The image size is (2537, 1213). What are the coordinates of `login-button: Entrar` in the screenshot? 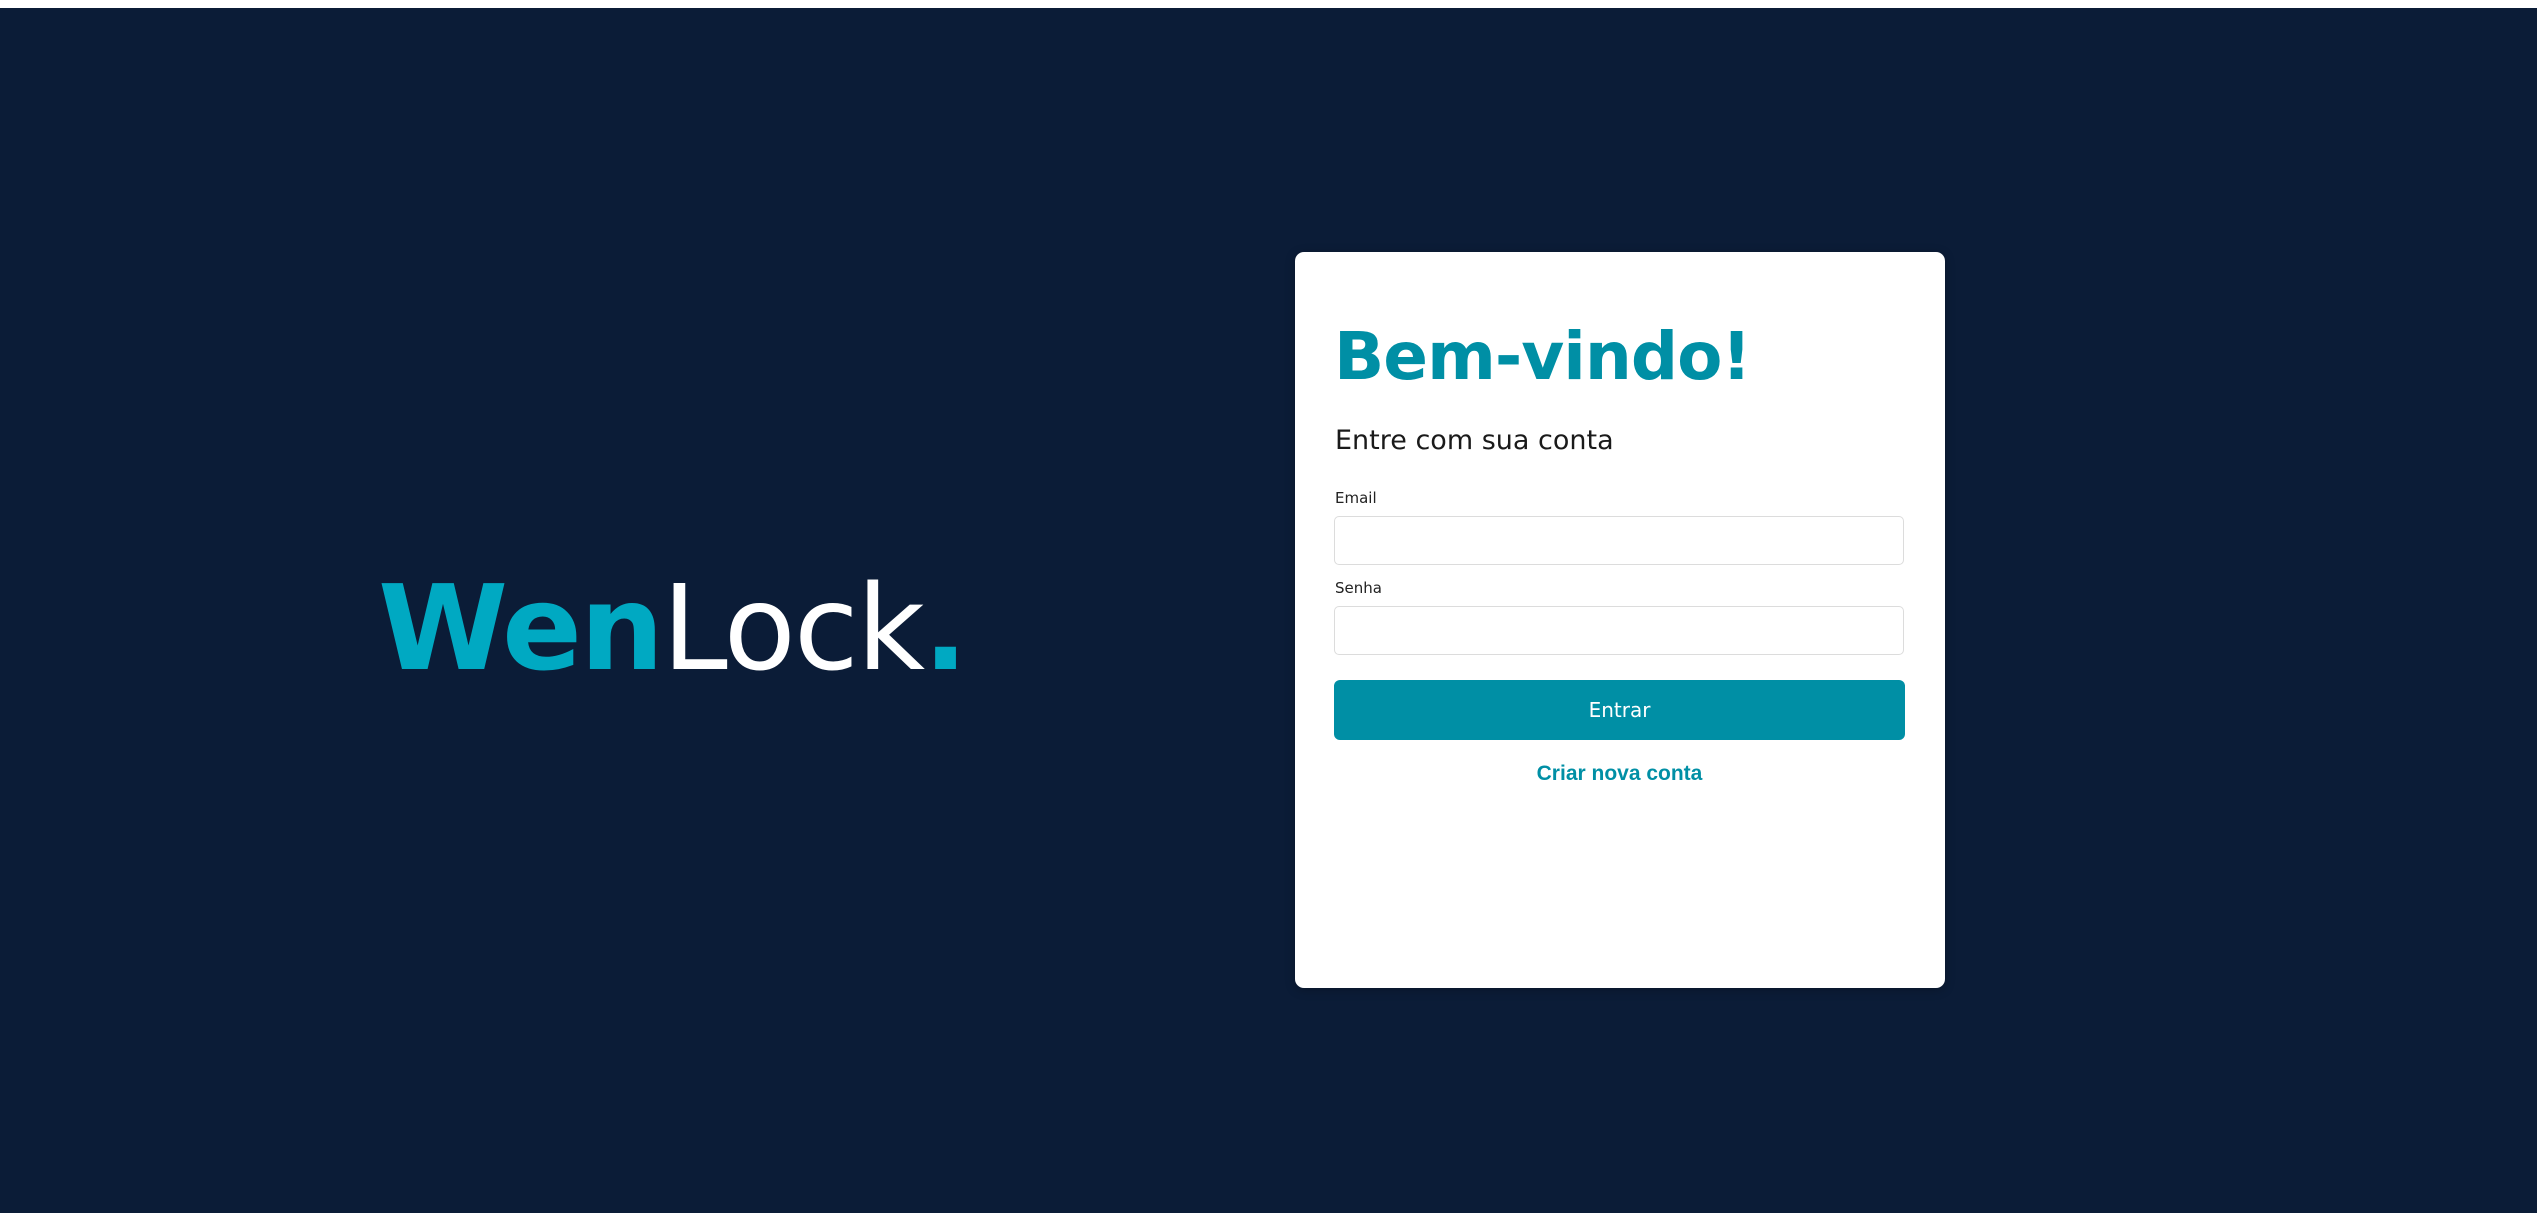 It's located at (1619, 710).